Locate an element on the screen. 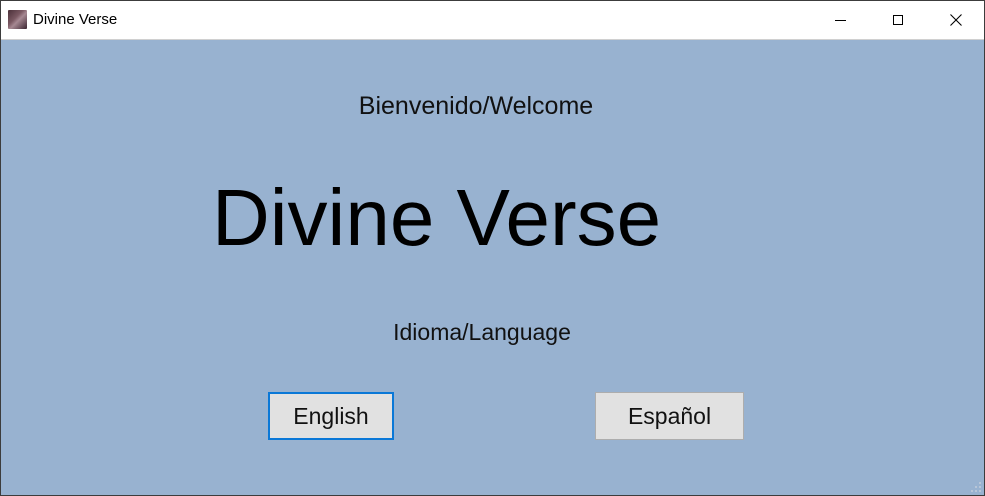 The width and height of the screenshot is (985, 496). spanish-button: Español is located at coordinates (669, 416).